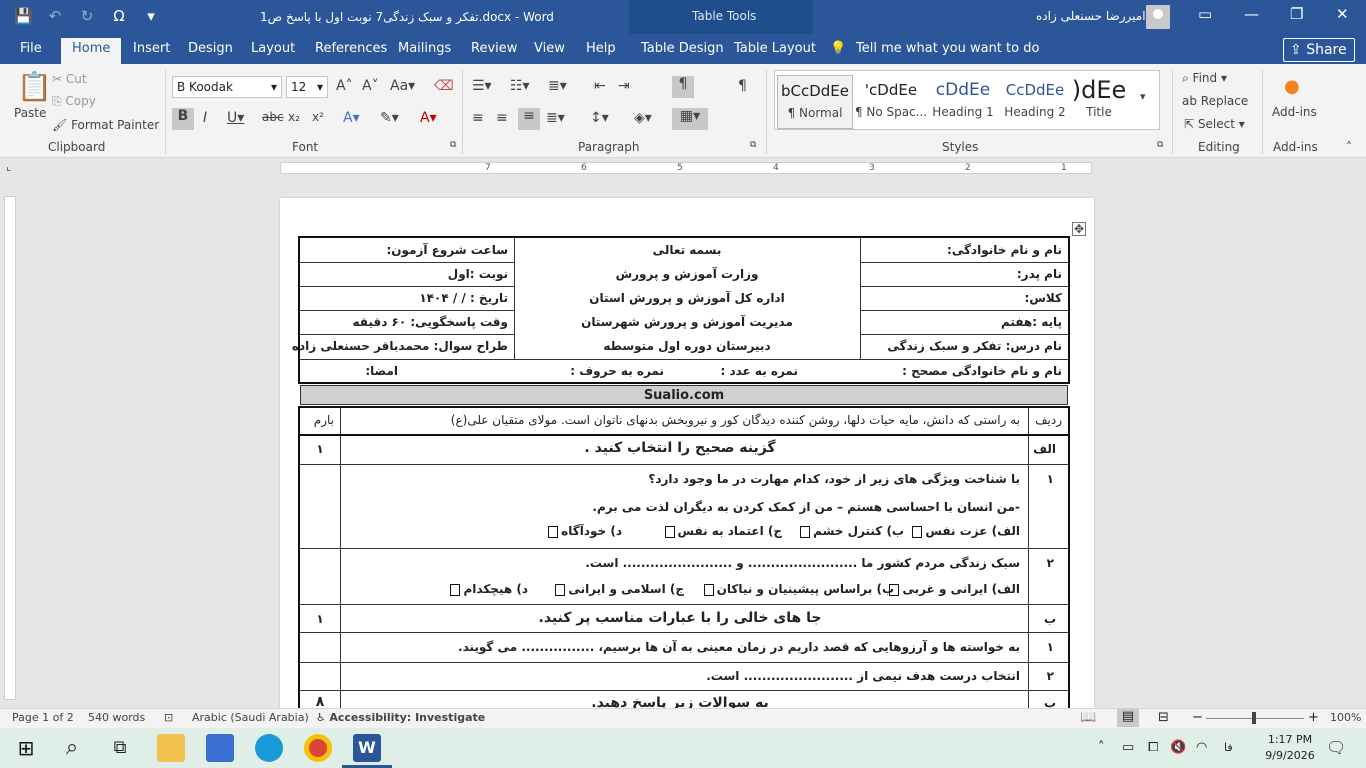 This screenshot has height=768, width=1366. What do you see at coordinates (250, 717) in the screenshot?
I see `language-indicator: Arabic (Saudi Arabia)` at bounding box center [250, 717].